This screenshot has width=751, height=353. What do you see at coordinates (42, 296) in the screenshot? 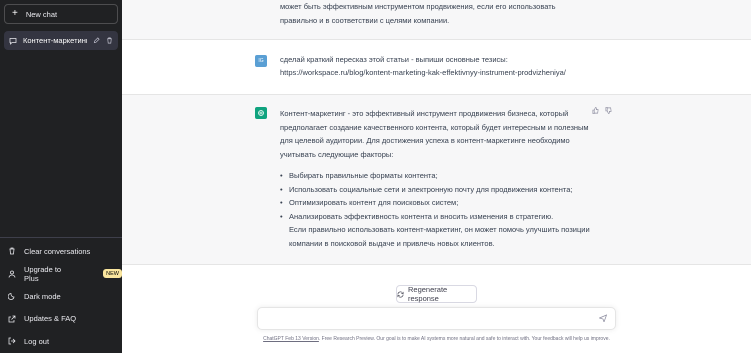
I see `dark-mode-label: Dark mode` at bounding box center [42, 296].